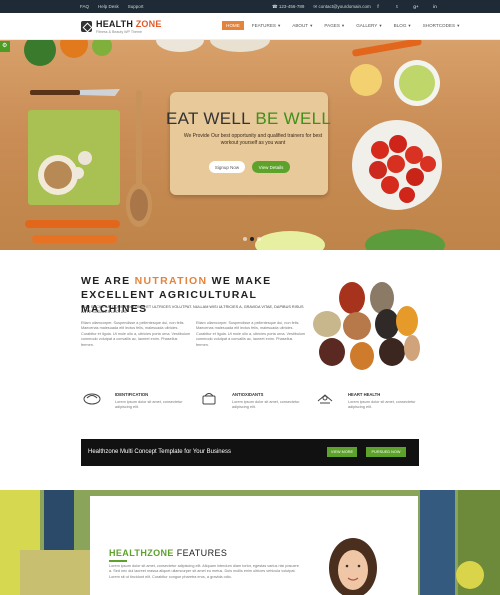 Image resolution: width=500 pixels, height=595 pixels. Describe the element at coordinates (368, 25) in the screenshot. I see `menu-item-gallery: GALLERY ▾` at that location.